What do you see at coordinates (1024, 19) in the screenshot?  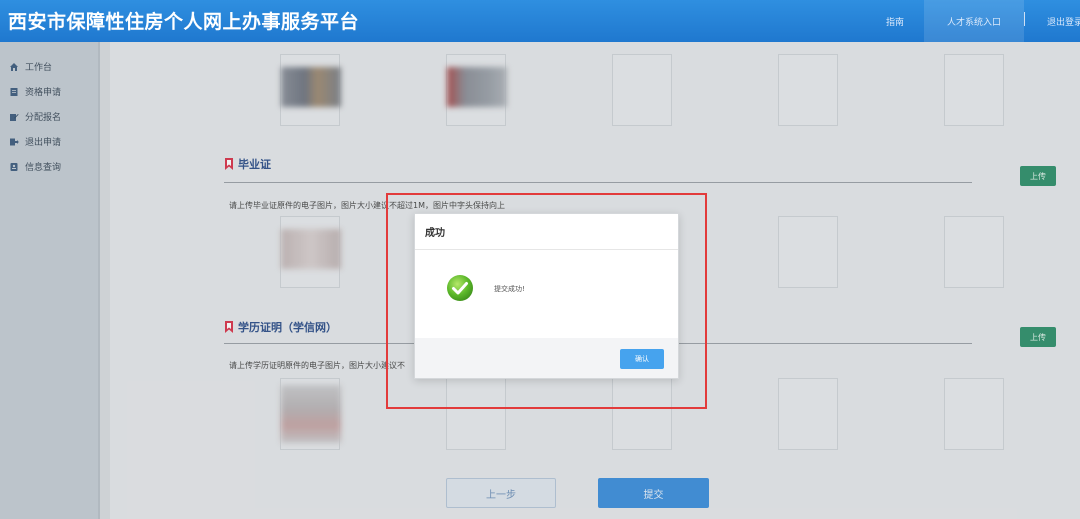 I see `nav-separator` at bounding box center [1024, 19].